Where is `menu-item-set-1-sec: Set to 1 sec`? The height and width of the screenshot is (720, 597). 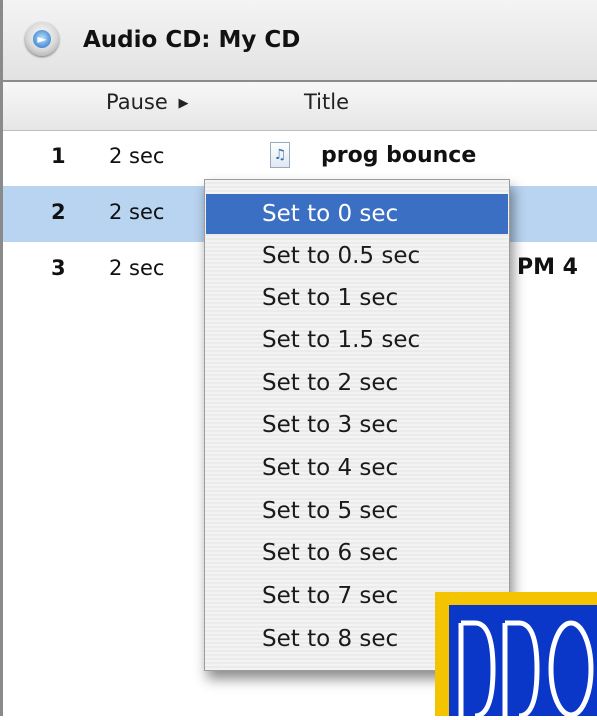
menu-item-set-1-sec: Set to 1 sec is located at coordinates (357, 298).